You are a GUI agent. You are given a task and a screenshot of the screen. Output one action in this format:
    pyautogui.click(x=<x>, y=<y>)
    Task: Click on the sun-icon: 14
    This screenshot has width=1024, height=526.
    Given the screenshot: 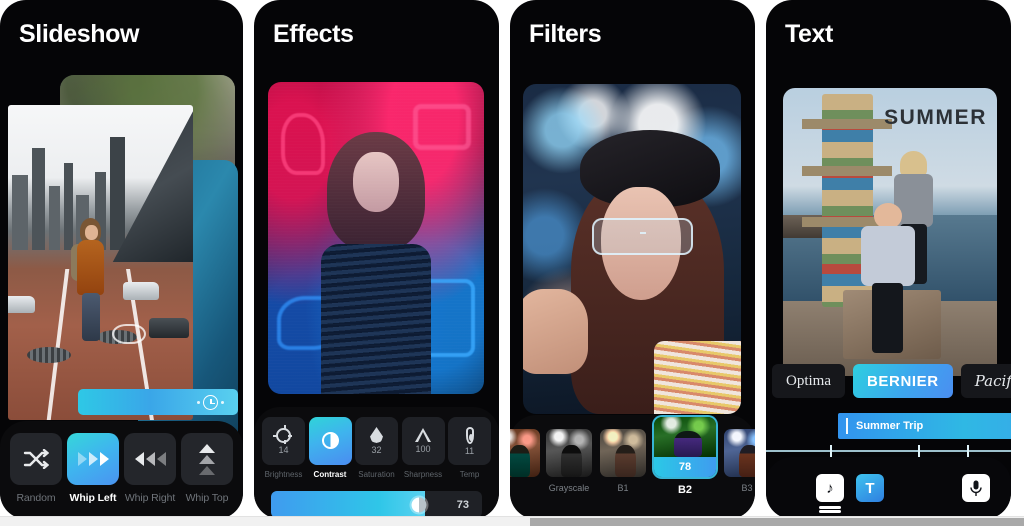 What is the action you would take?
    pyautogui.click(x=283, y=441)
    